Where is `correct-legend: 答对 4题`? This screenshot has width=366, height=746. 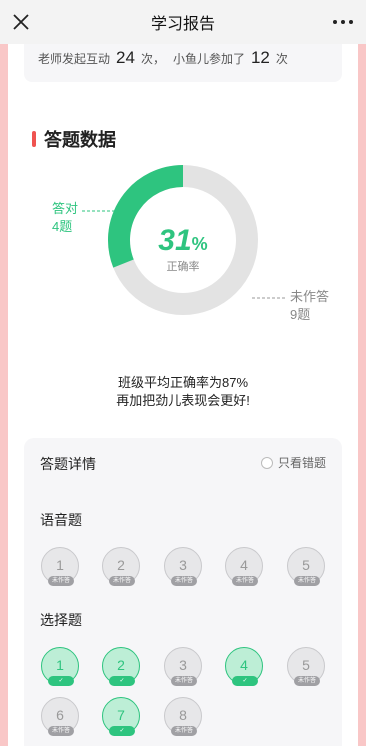
correct-legend: 答对 4题 is located at coordinates (65, 218).